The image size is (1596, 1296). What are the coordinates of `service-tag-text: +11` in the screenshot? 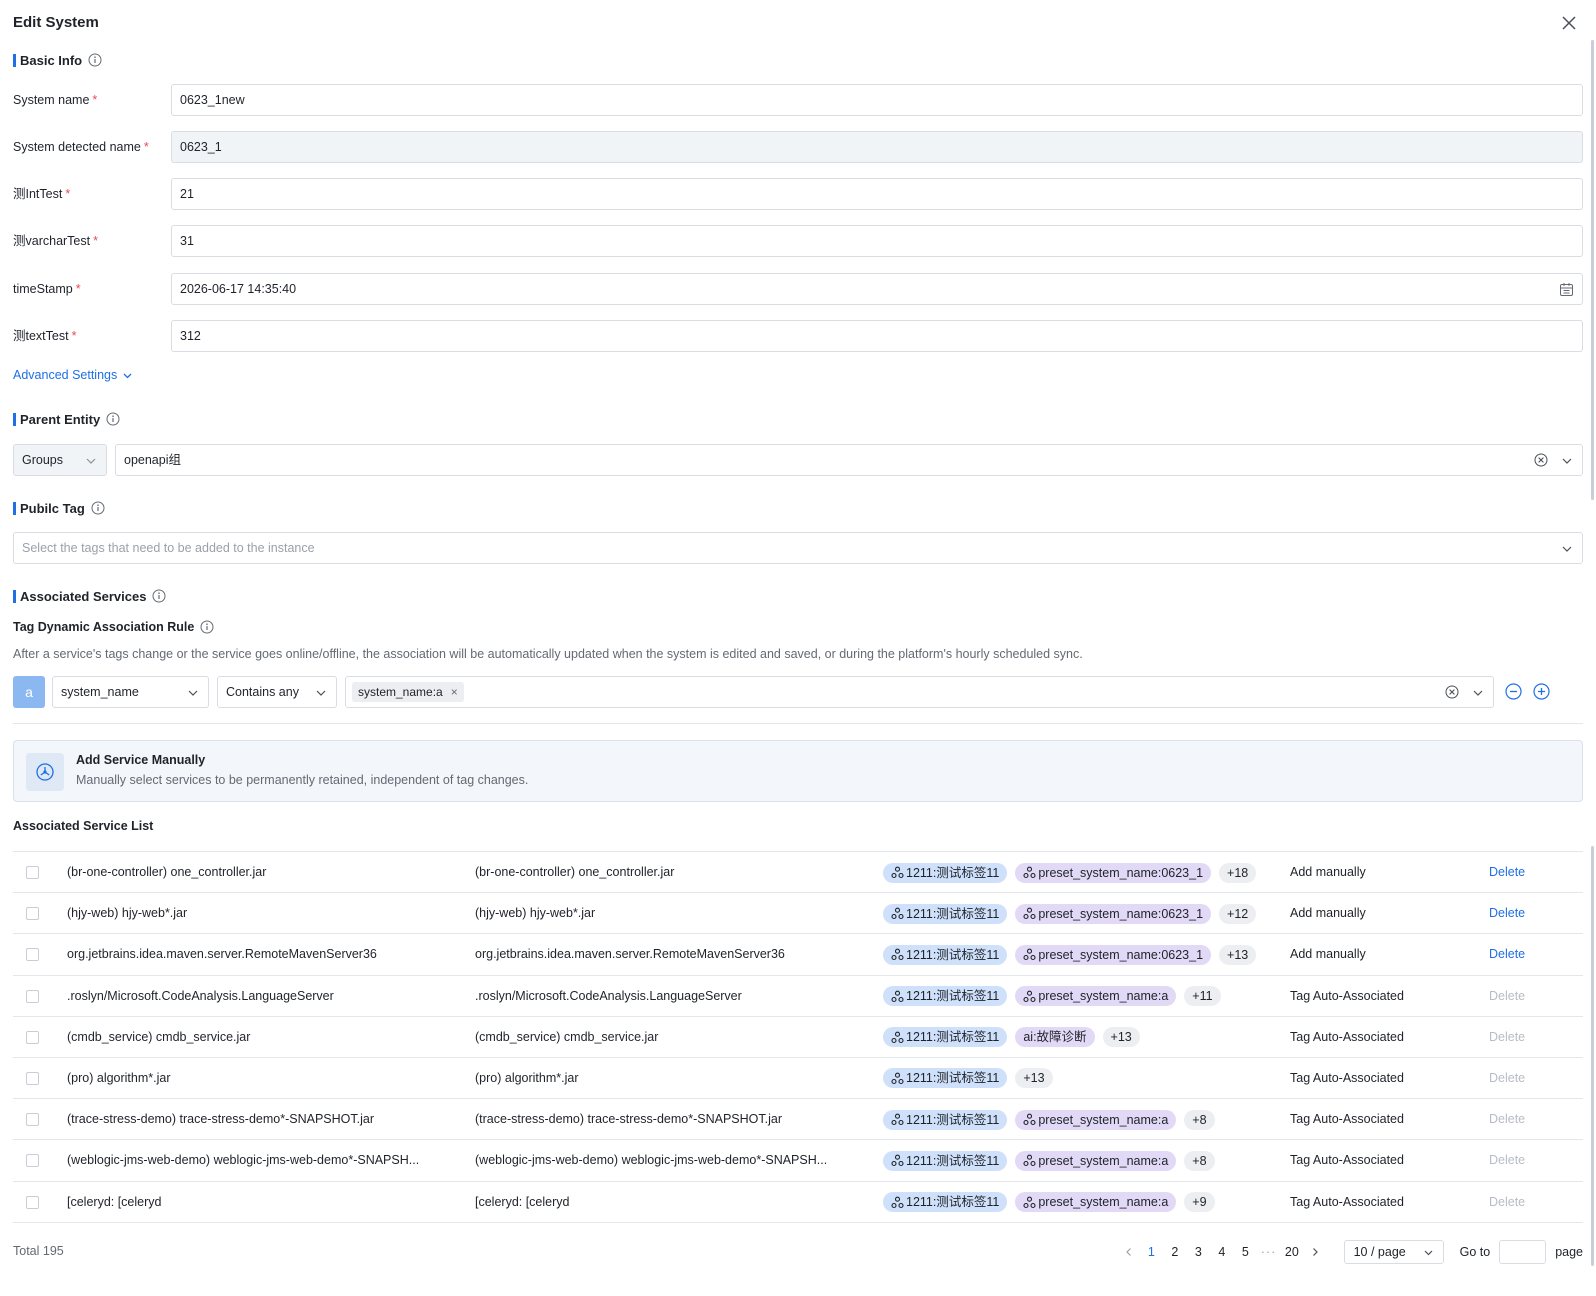 It's located at (1202, 996).